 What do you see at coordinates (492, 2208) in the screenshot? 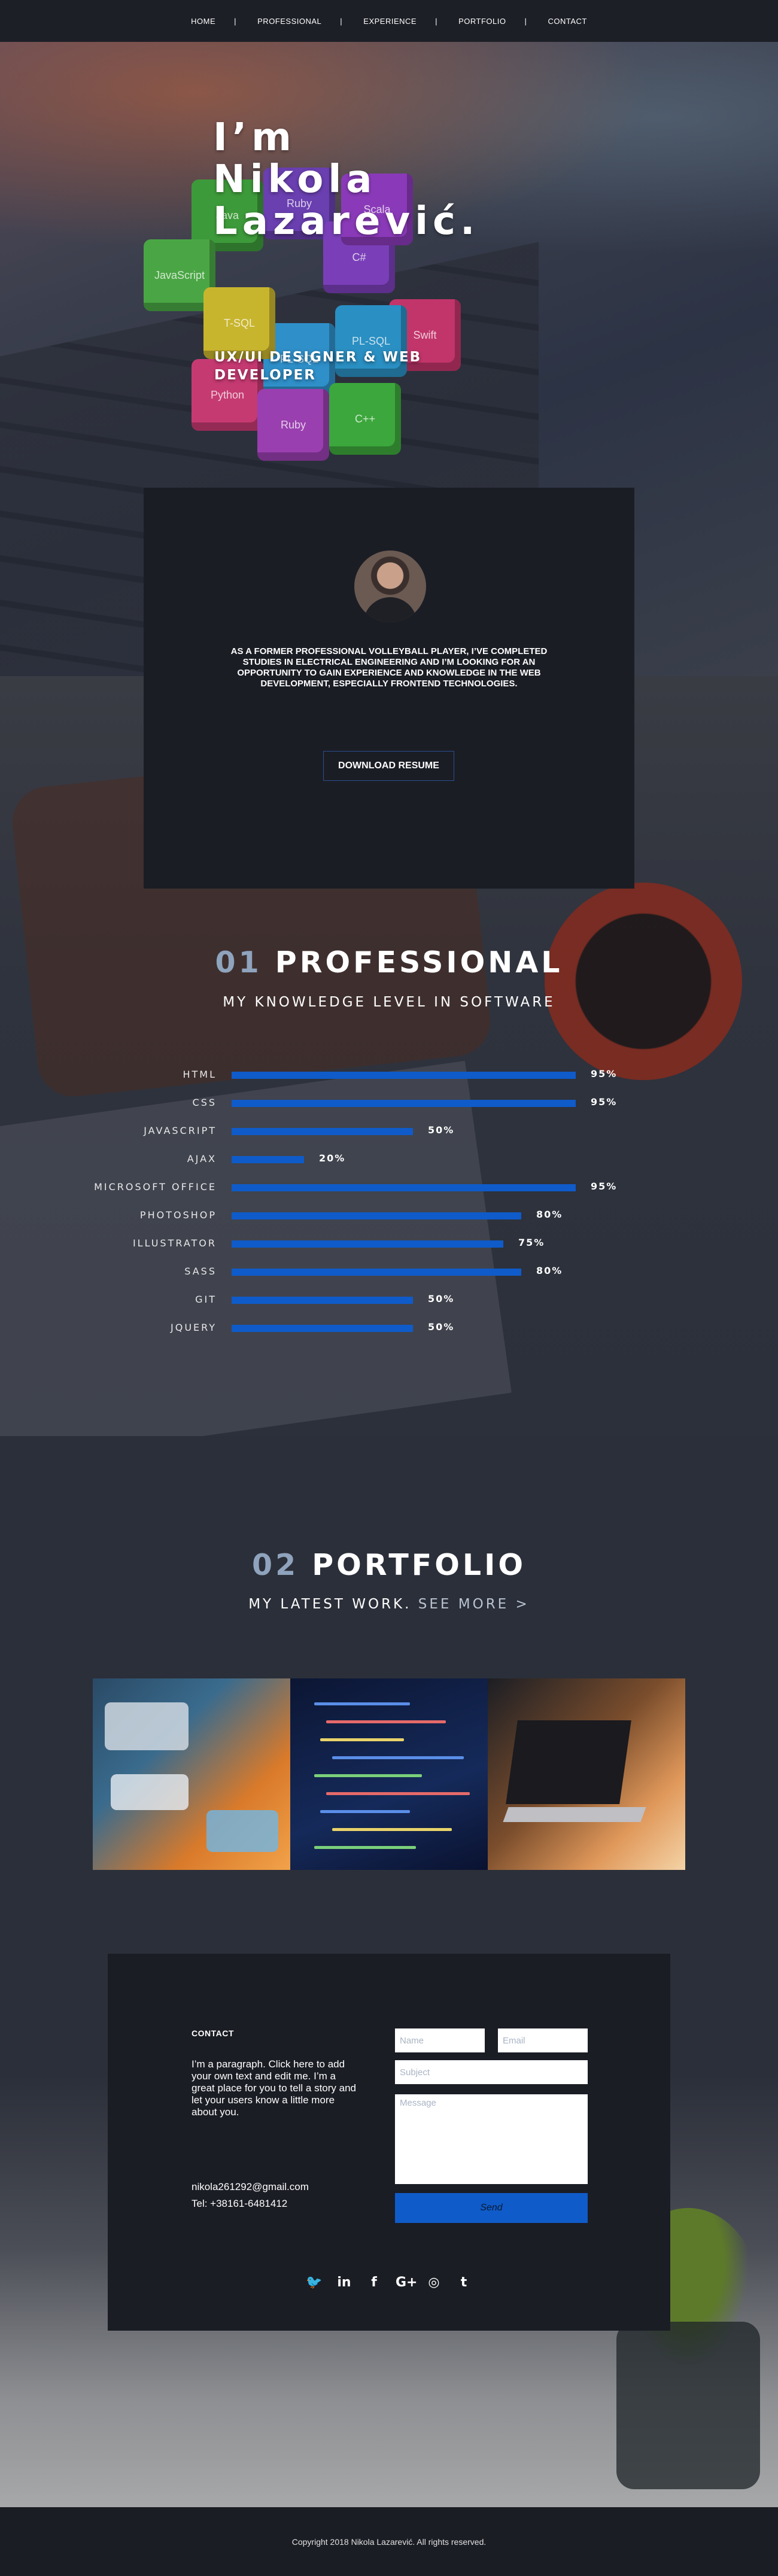
I see `send-button: Send` at bounding box center [492, 2208].